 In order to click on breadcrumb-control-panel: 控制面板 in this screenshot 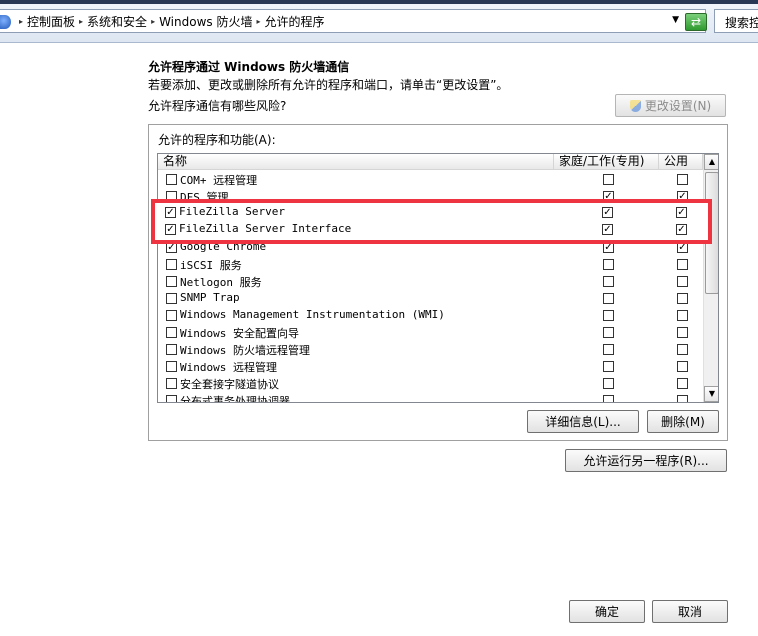, I will do `click(51, 21)`.